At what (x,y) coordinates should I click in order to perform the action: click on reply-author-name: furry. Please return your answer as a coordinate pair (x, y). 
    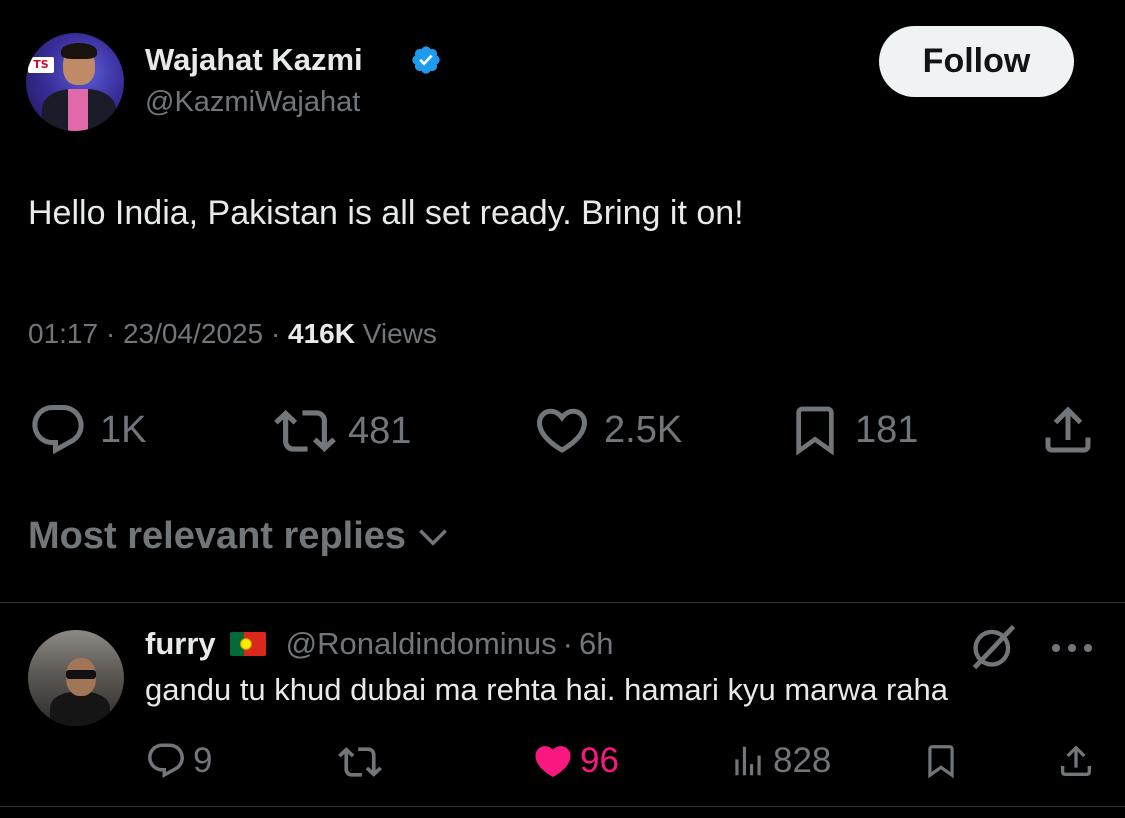
    Looking at the image, I should click on (180, 644).